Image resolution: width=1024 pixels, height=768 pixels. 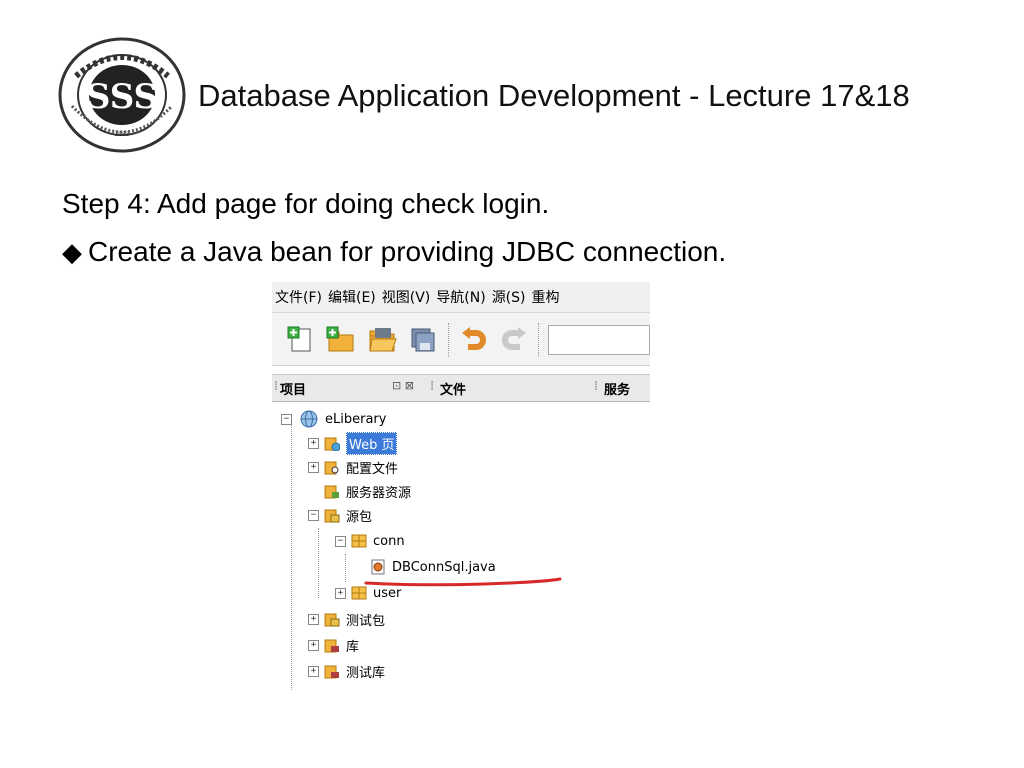 I want to click on tree-node-root: − eLiberary, so click(x=333, y=419).